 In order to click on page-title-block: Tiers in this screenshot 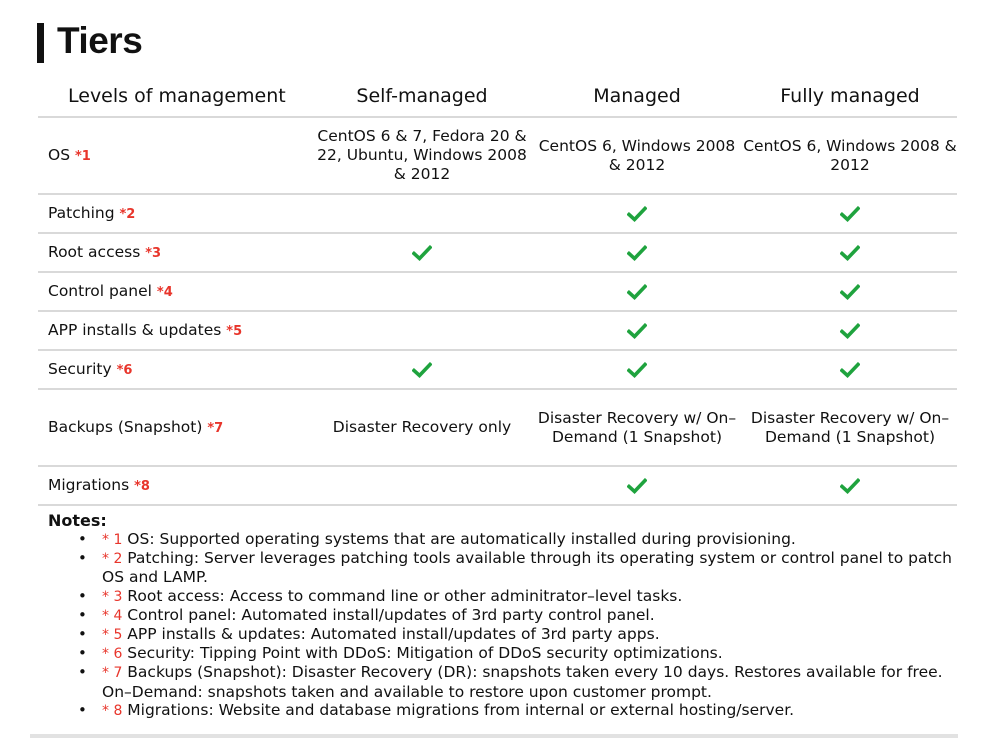, I will do `click(90, 41)`.